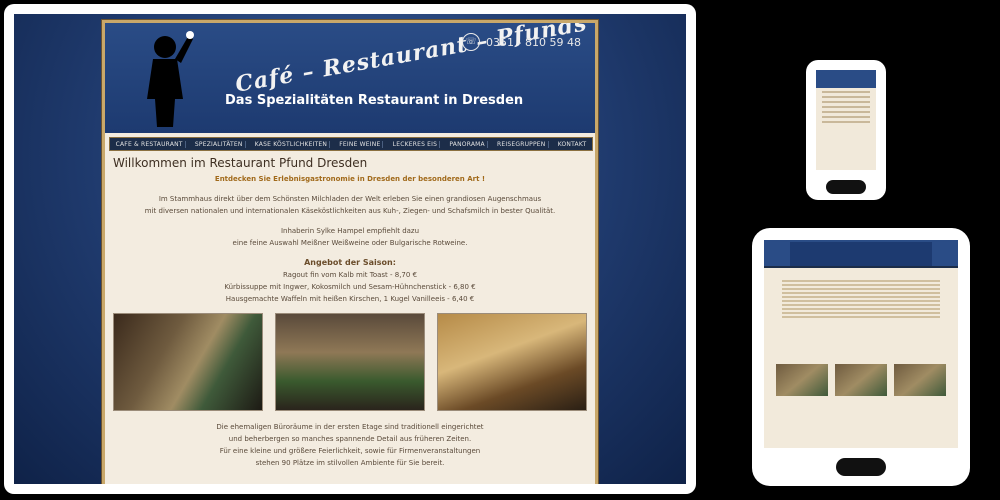  I want to click on mobile-home-button, so click(846, 187).